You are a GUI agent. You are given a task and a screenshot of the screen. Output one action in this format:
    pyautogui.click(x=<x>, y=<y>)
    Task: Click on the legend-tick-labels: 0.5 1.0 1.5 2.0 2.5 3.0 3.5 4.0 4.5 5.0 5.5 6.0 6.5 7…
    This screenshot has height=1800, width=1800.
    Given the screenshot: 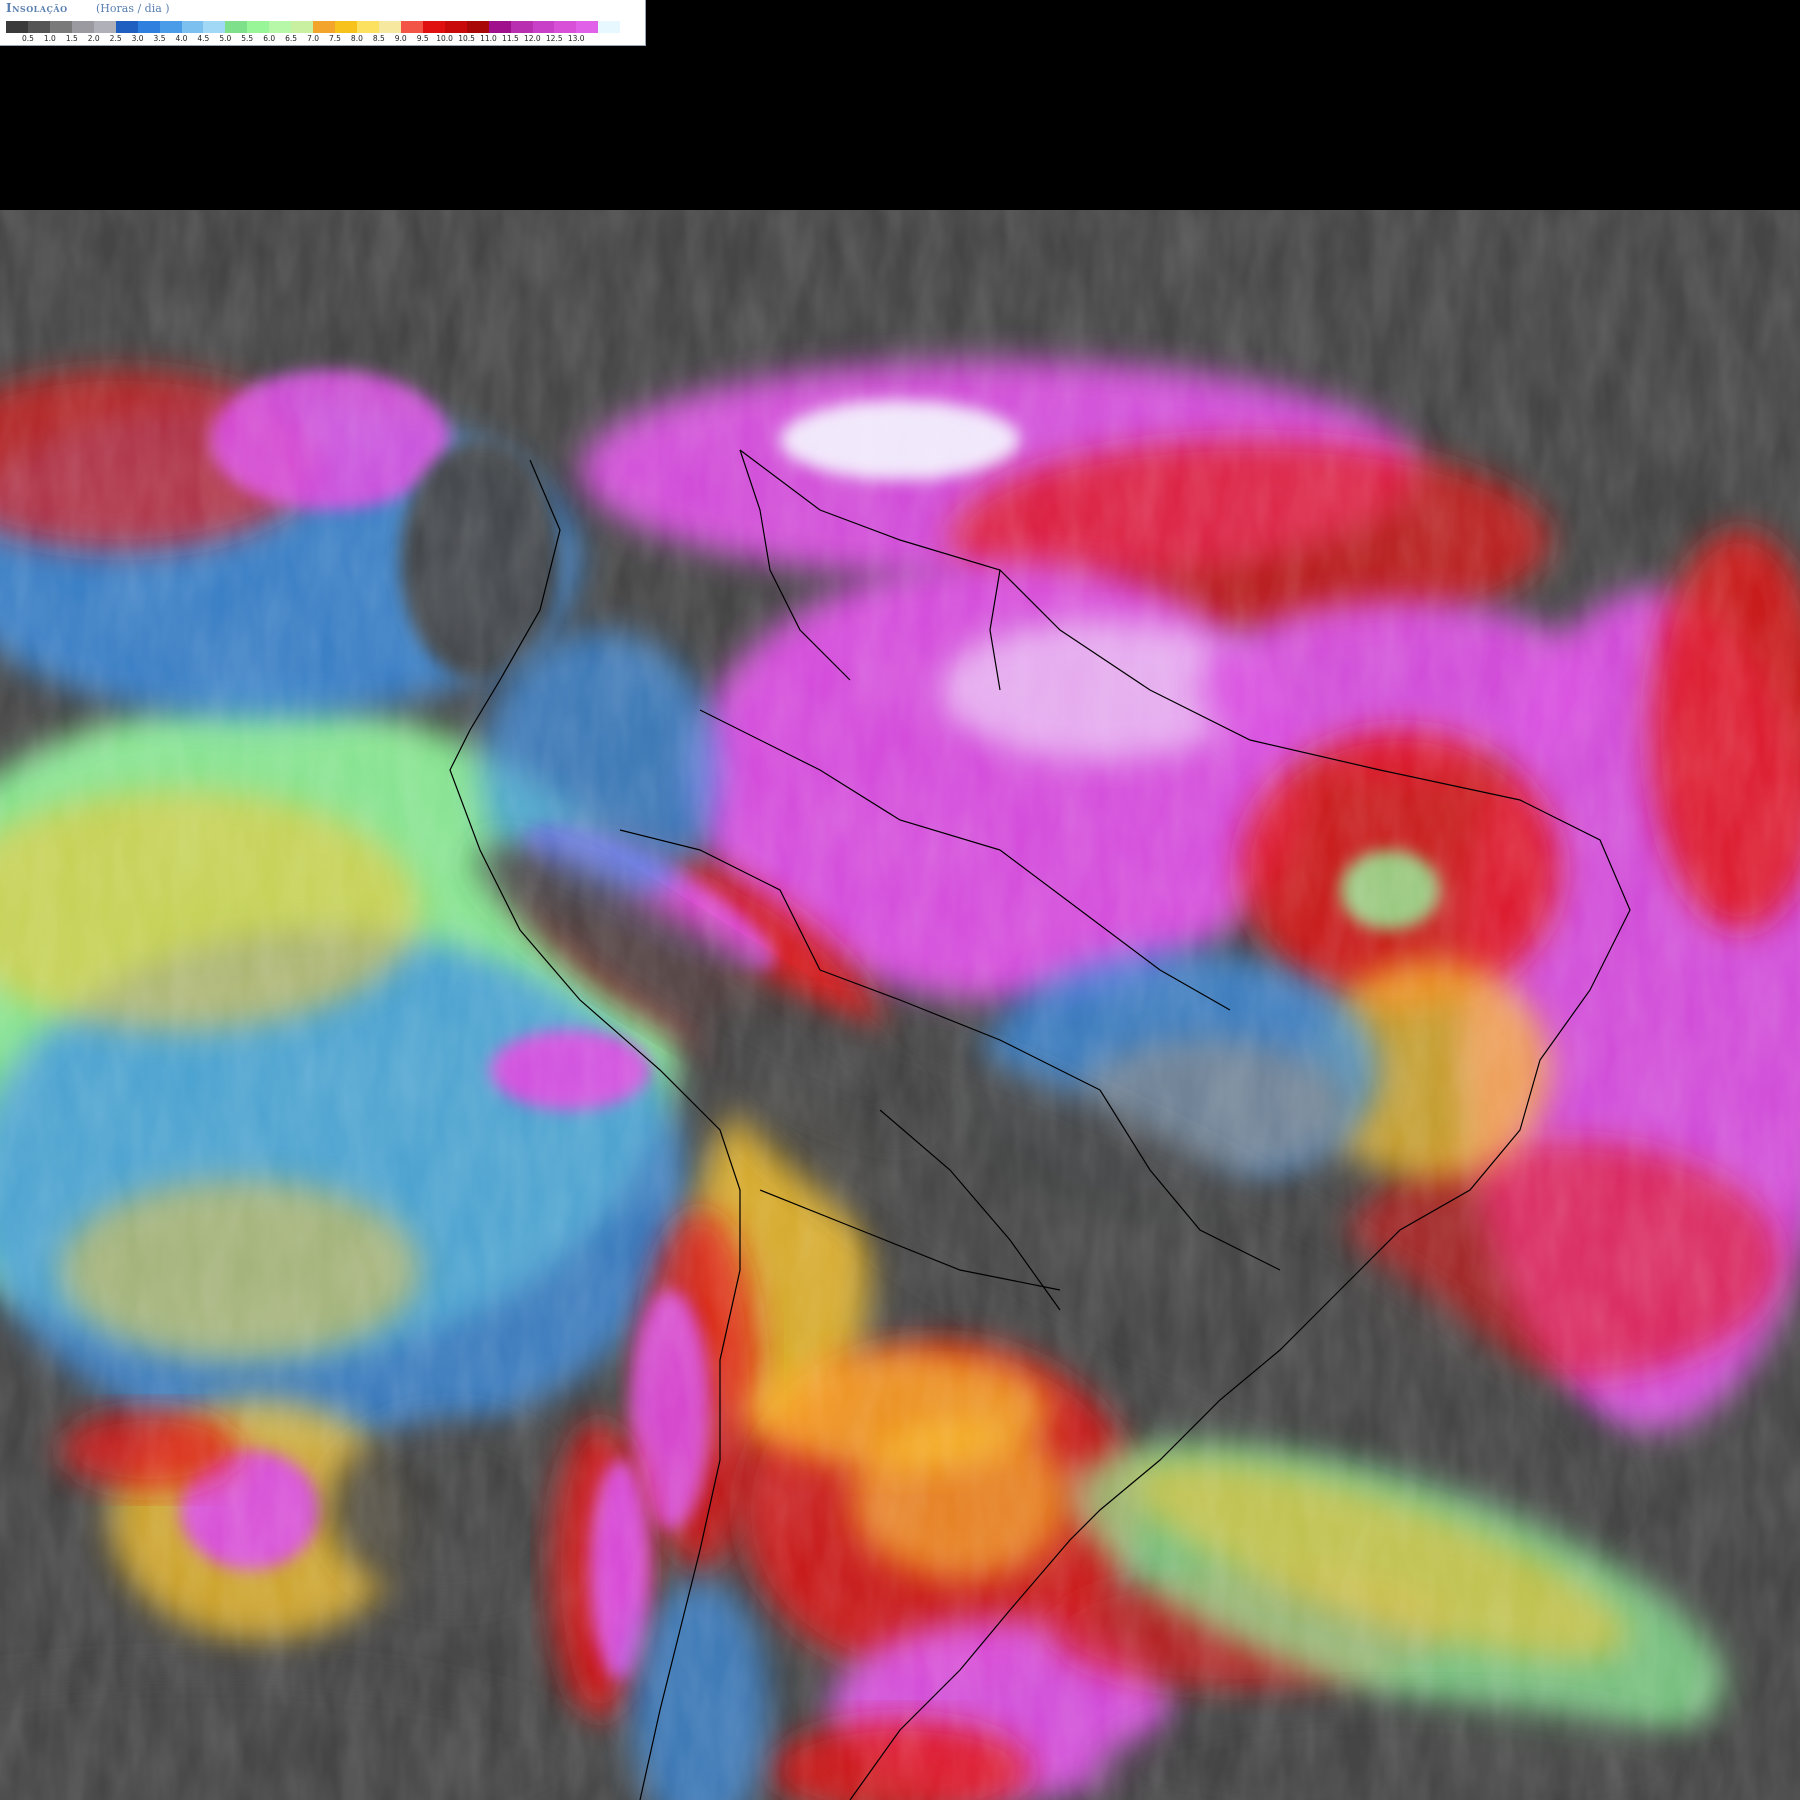 What is the action you would take?
    pyautogui.click(x=324, y=39)
    